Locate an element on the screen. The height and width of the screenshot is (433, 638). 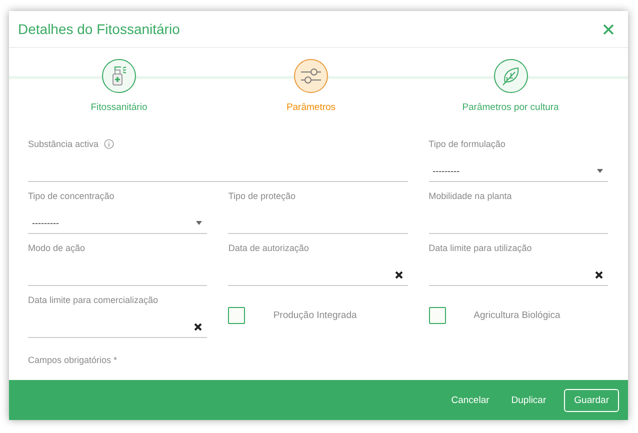
step-label: Parâmetros is located at coordinates (311, 107).